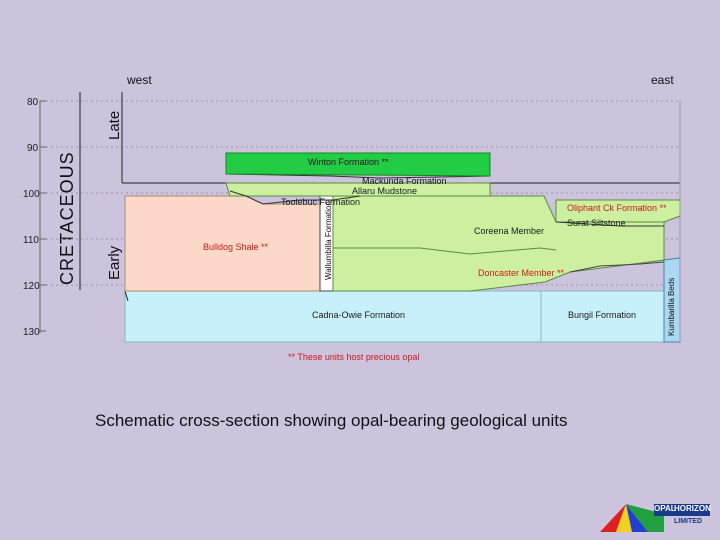  Describe the element at coordinates (236, 247) in the screenshot. I see `bulldog-label: Bulldog Shale **` at that location.